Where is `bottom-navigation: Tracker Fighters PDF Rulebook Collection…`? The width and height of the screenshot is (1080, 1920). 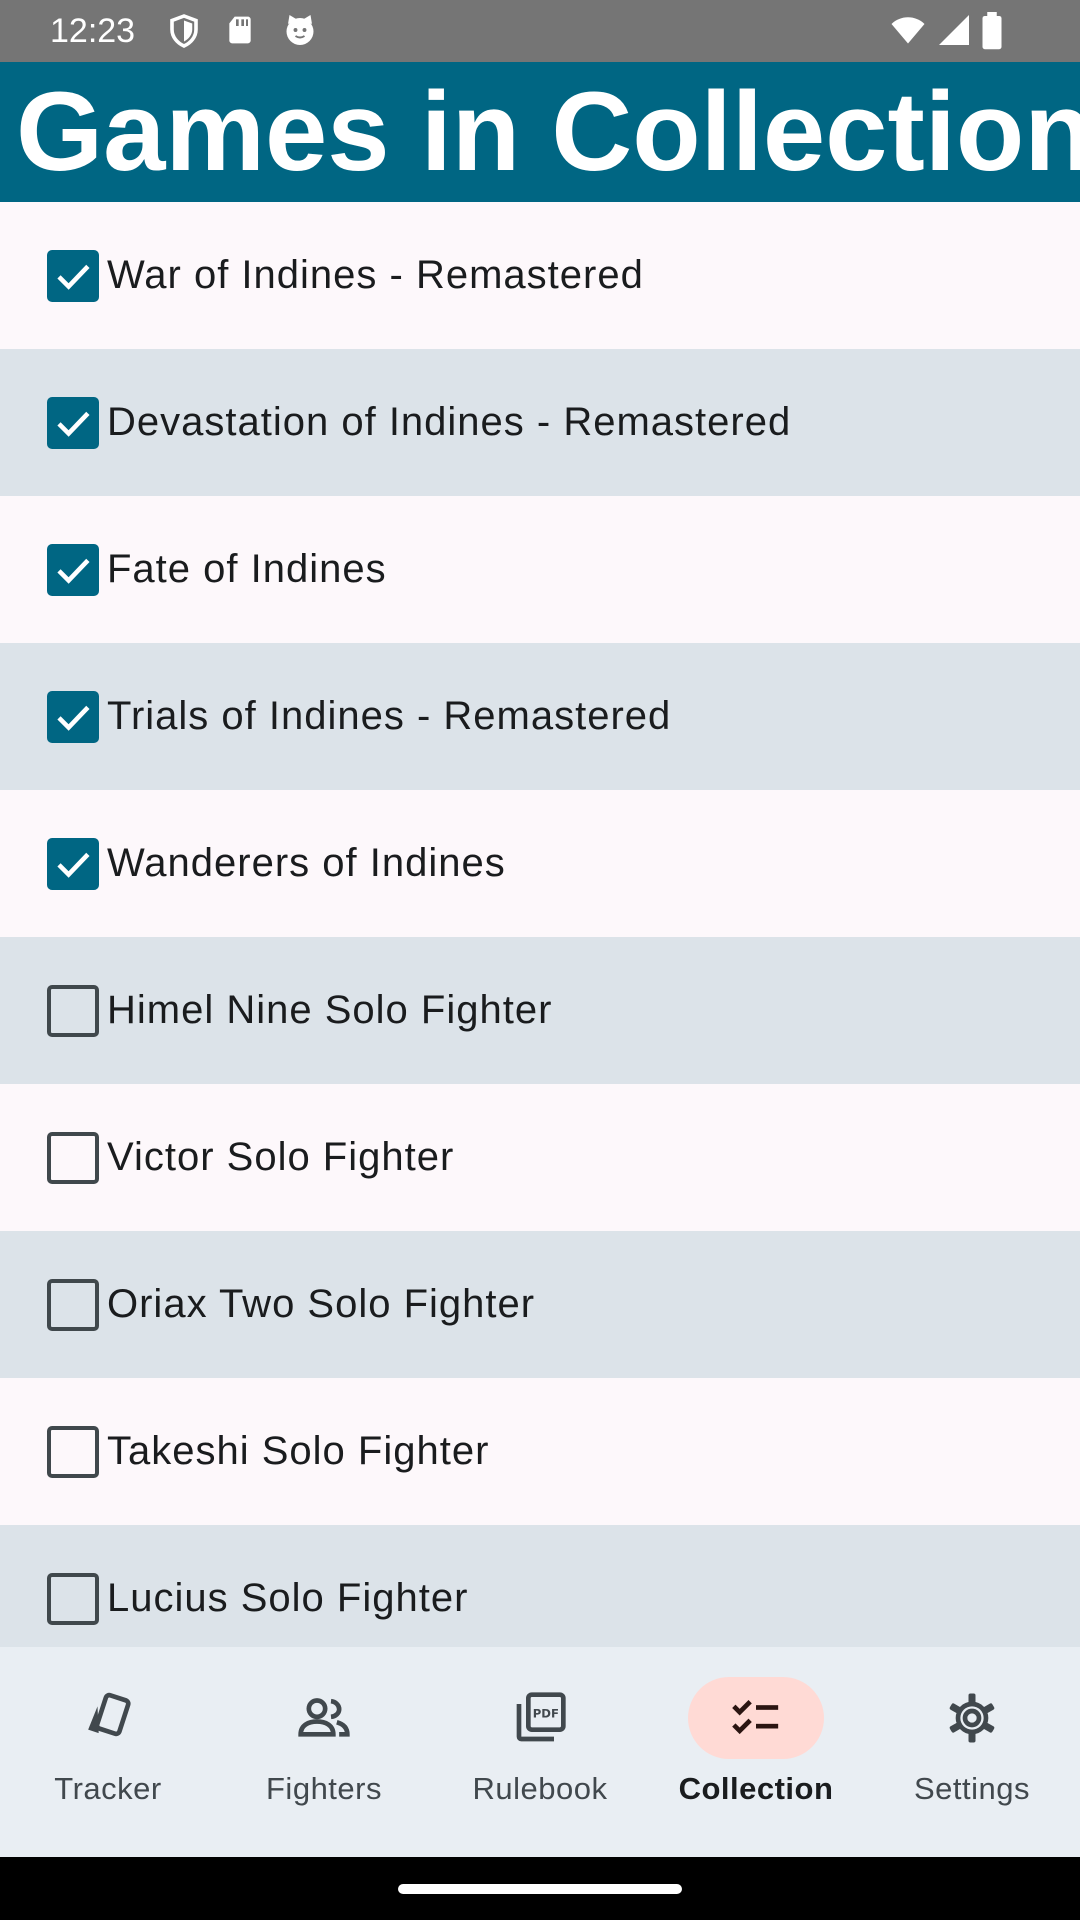 bottom-navigation: Tracker Fighters PDF Rulebook Collection… is located at coordinates (540, 1752).